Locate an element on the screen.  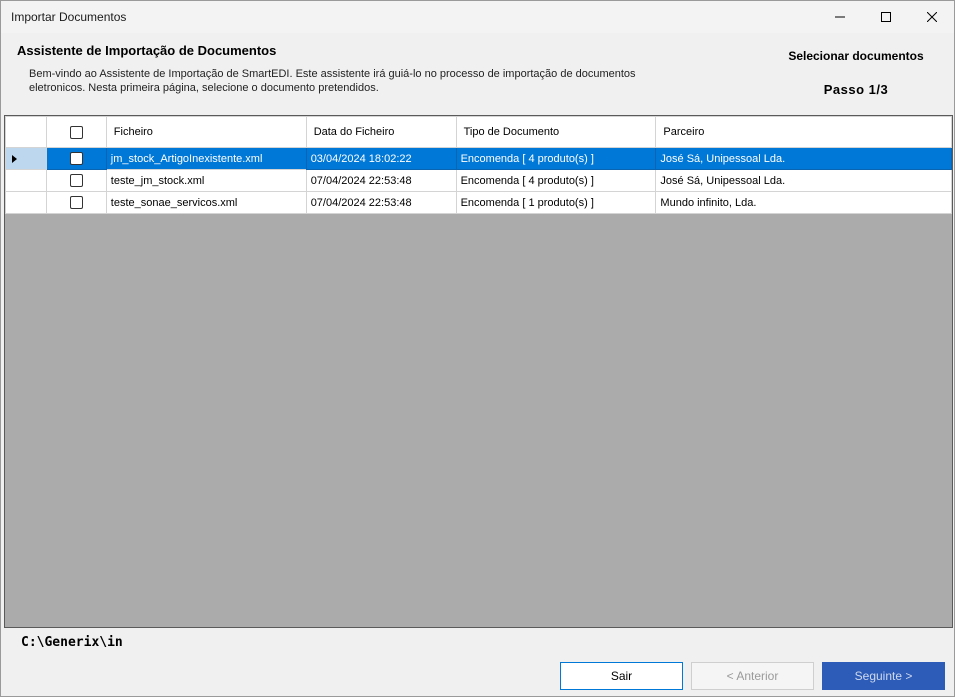
select-all-checkbox is located at coordinates (76, 132).